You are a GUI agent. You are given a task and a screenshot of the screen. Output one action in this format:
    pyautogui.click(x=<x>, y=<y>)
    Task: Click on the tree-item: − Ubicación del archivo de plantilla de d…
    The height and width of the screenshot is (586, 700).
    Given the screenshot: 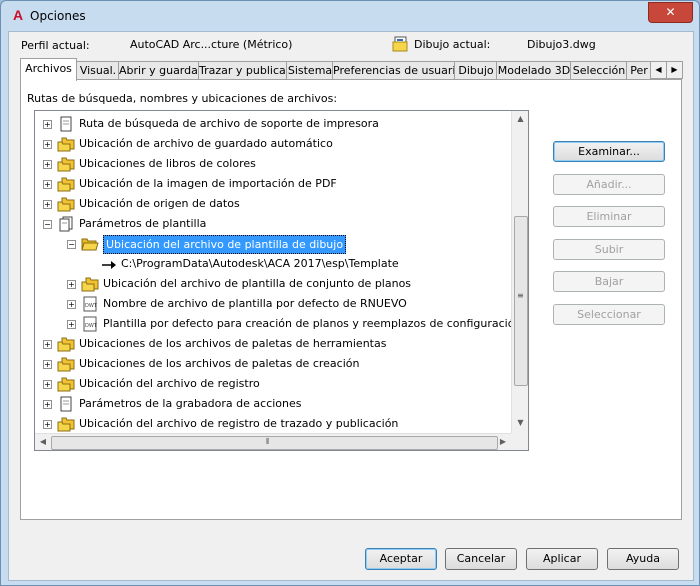 What is the action you would take?
    pyautogui.click(x=273, y=244)
    